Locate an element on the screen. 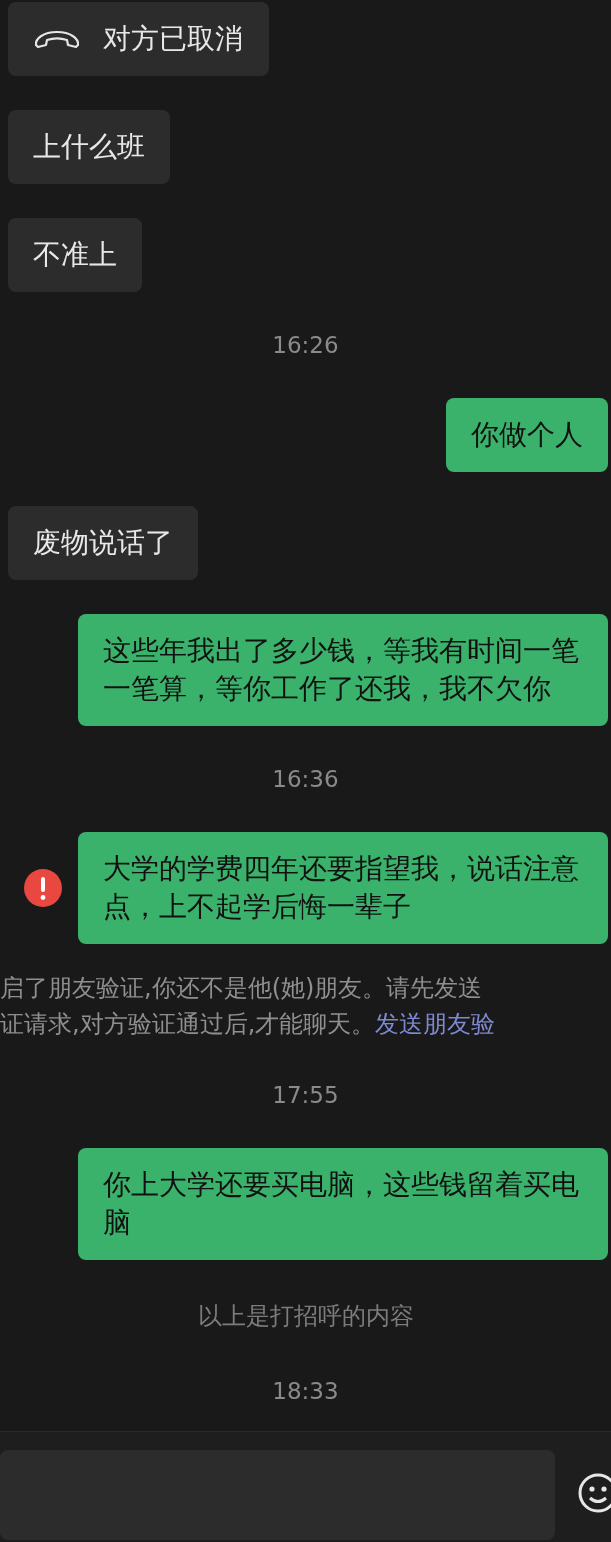  emoji-icon is located at coordinates (594, 1493).